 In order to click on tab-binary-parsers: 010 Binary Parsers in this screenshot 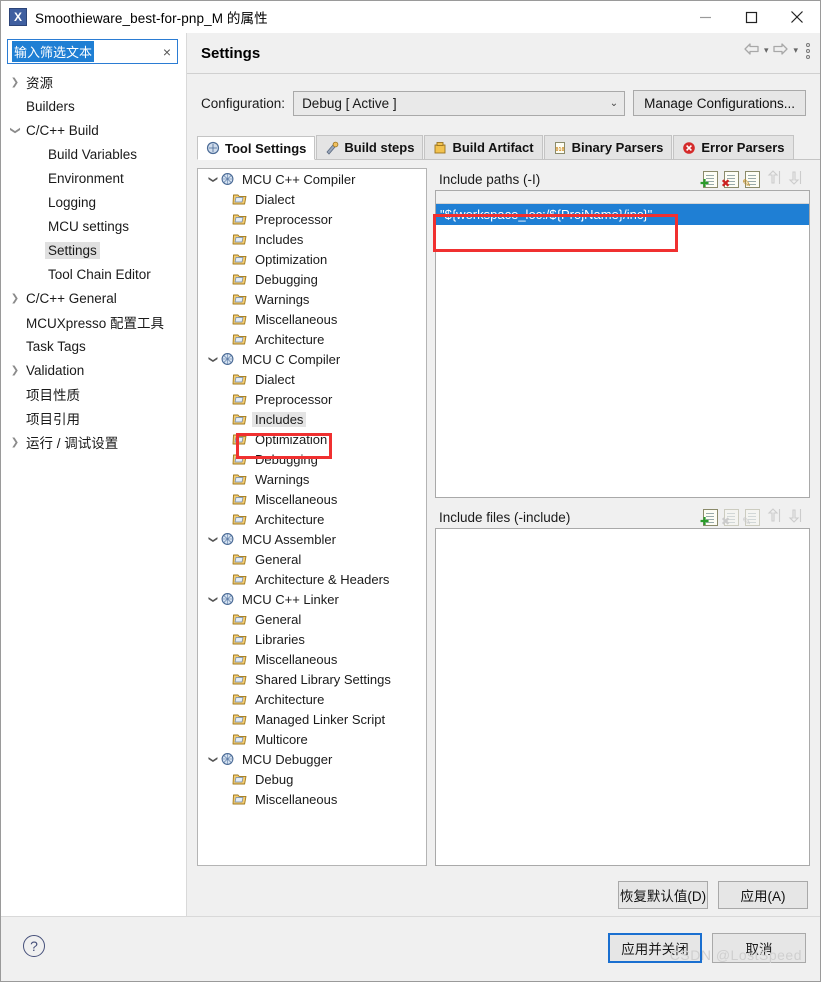, I will do `click(608, 147)`.